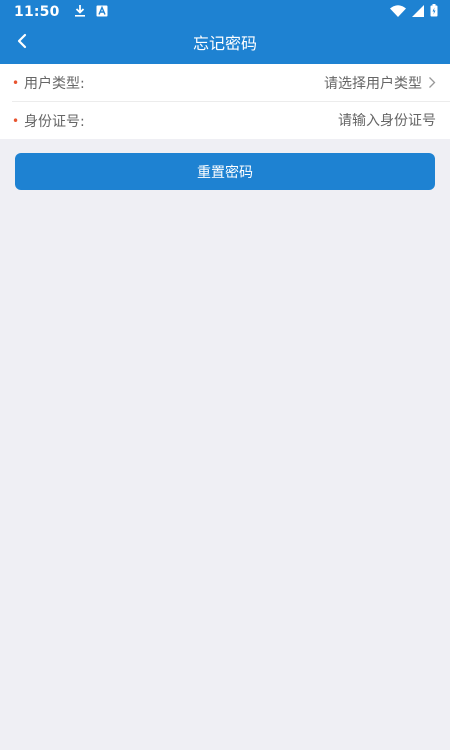  What do you see at coordinates (80, 11) in the screenshot?
I see `download-icon` at bounding box center [80, 11].